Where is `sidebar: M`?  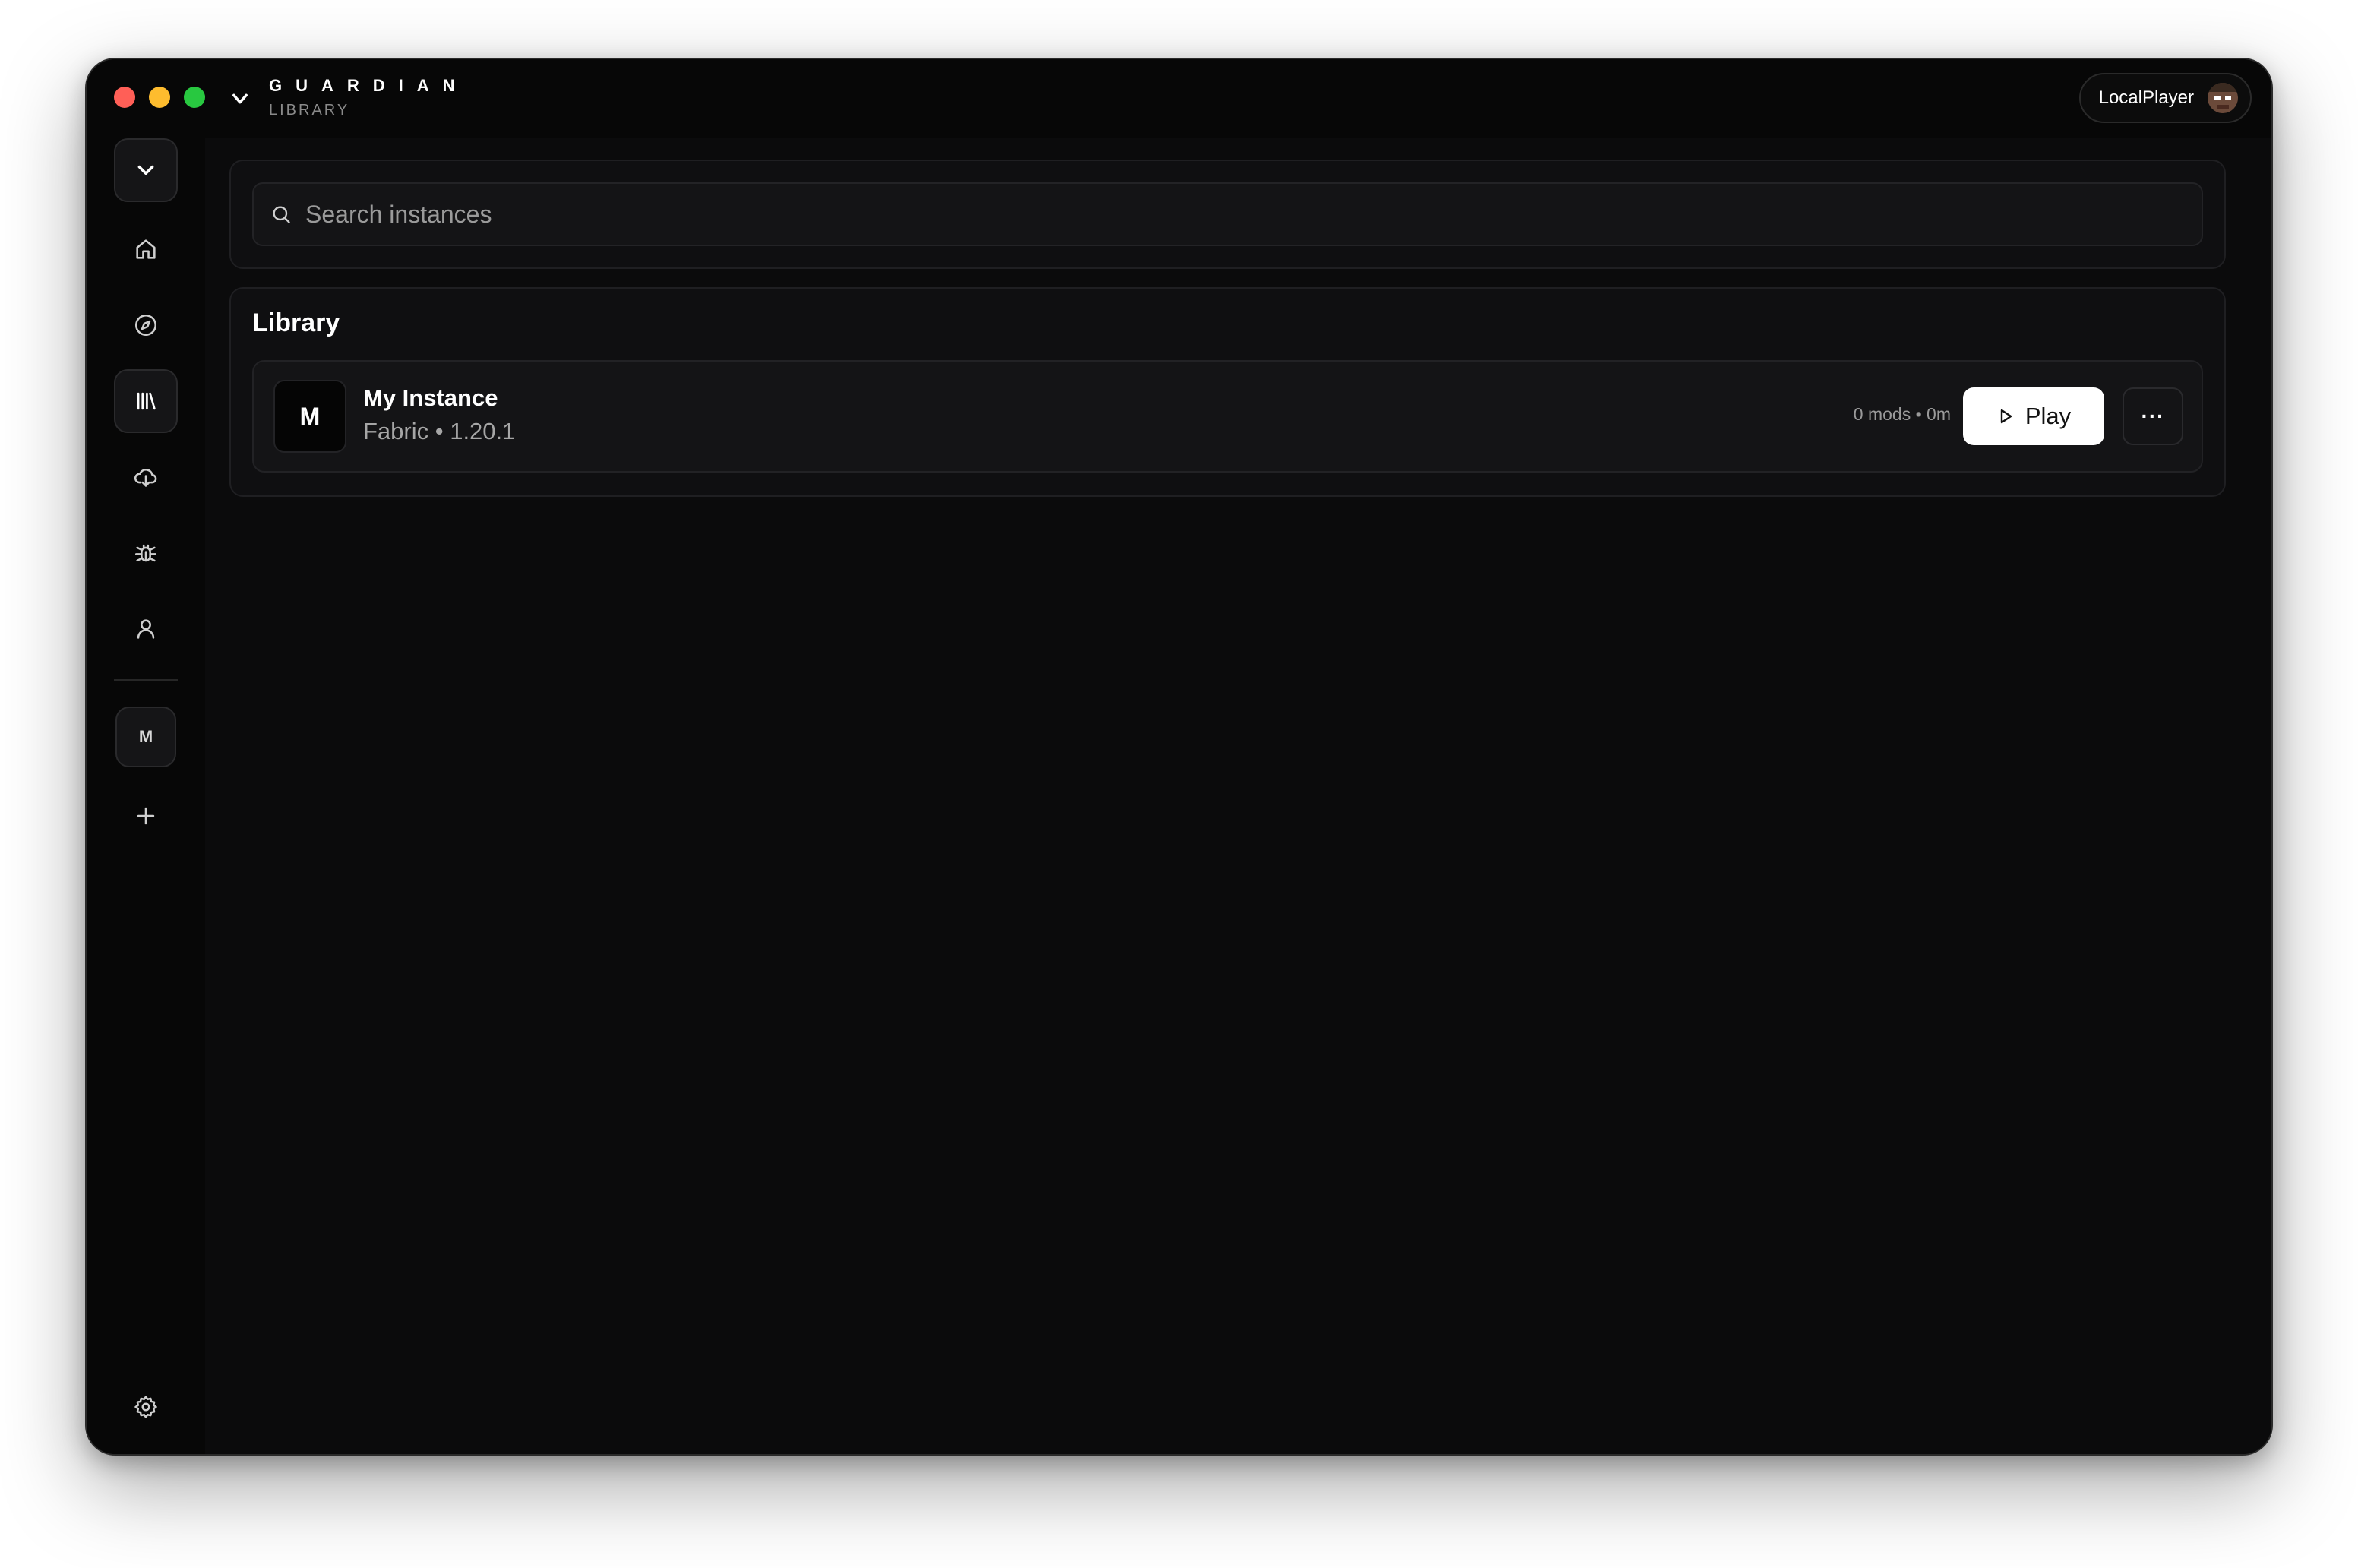 sidebar: M is located at coordinates (146, 796).